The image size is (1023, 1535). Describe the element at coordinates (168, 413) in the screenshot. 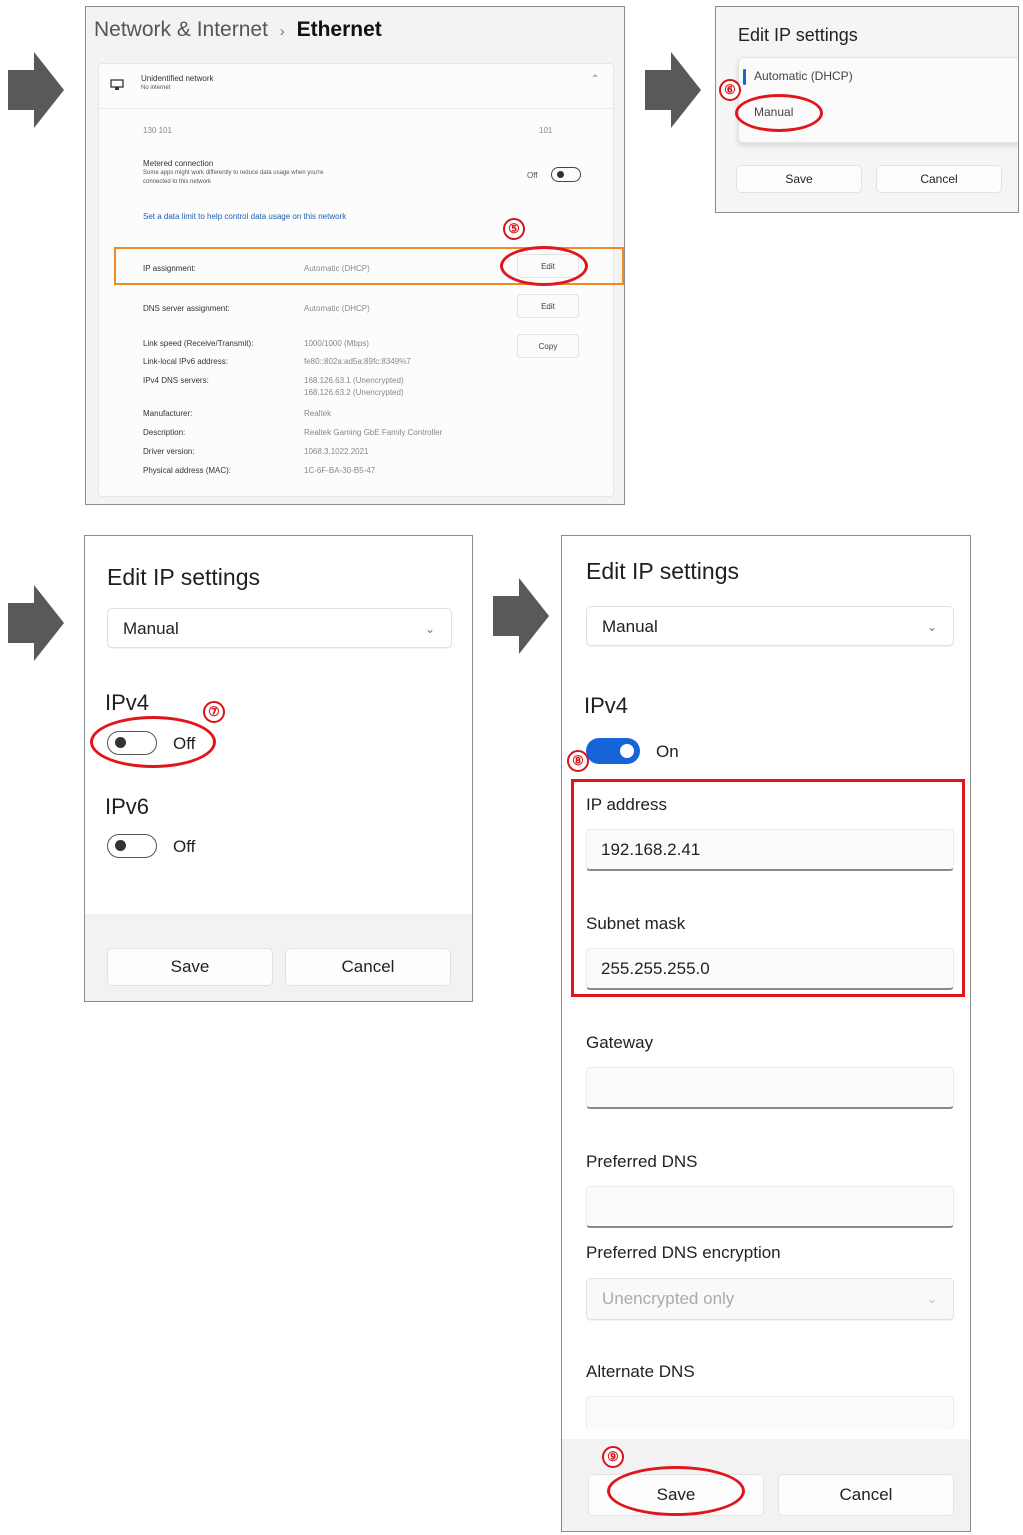

I see `prop-key: Manufacturer:` at that location.